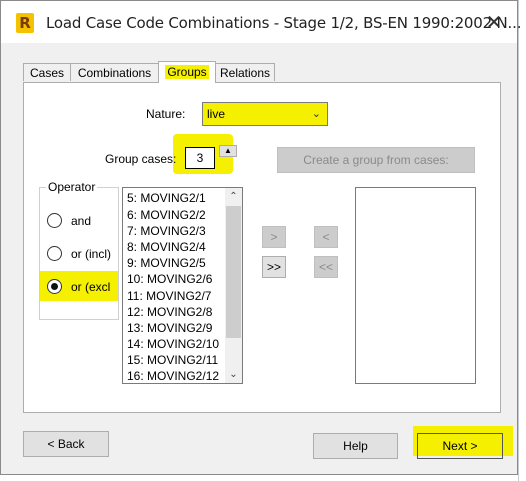  I want to click on tab-groups: Groups, so click(187, 72).